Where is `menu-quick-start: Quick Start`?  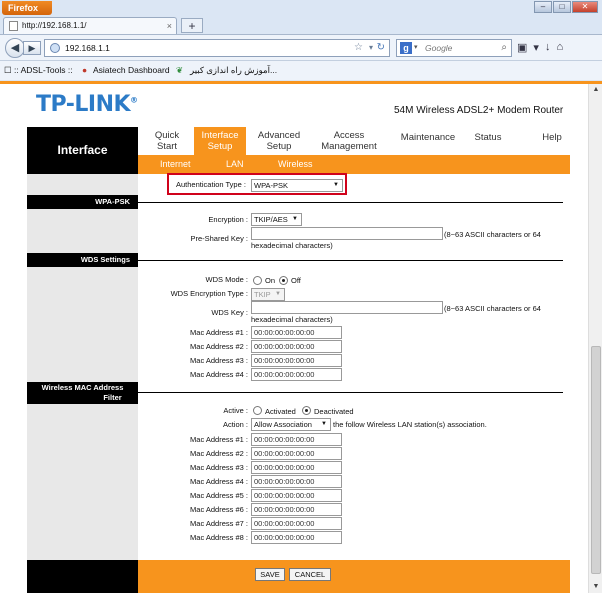
menu-quick-start: Quick Start is located at coordinates (167, 141).